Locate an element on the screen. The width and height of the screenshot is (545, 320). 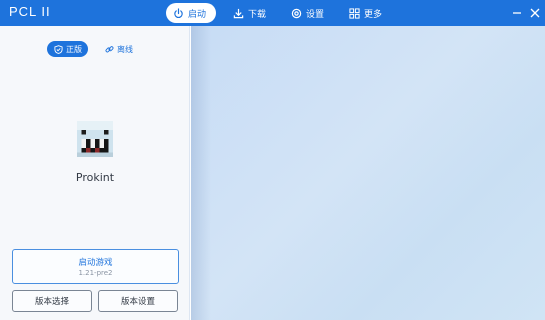
minimize-icon is located at coordinates (517, 12).